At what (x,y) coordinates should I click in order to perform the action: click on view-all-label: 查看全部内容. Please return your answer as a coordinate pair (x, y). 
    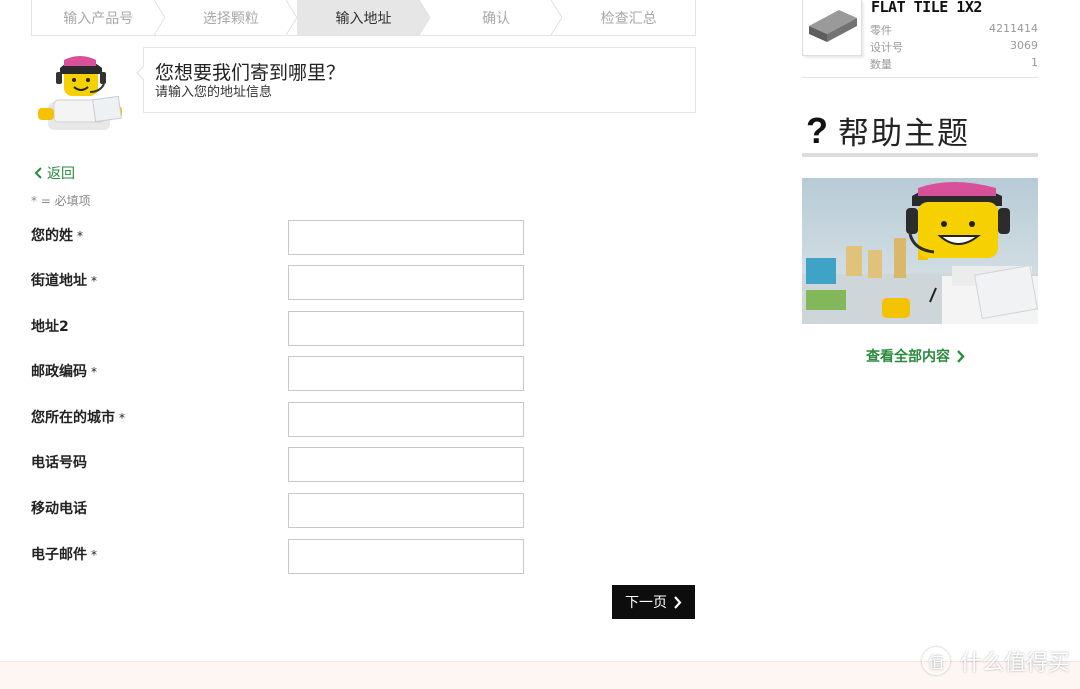
    Looking at the image, I should click on (908, 357).